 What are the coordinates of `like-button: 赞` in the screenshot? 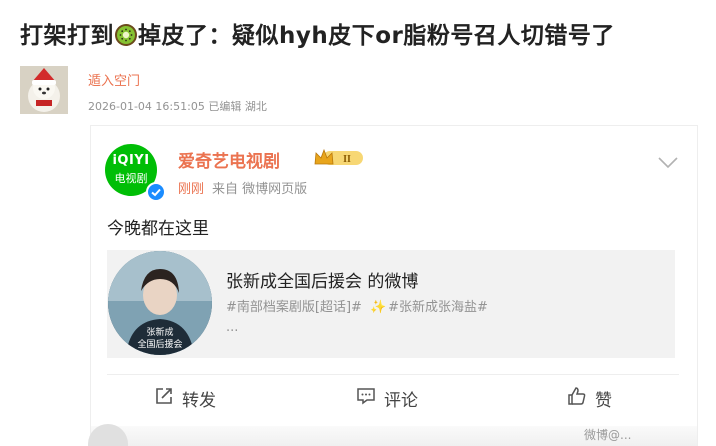 It's located at (589, 398).